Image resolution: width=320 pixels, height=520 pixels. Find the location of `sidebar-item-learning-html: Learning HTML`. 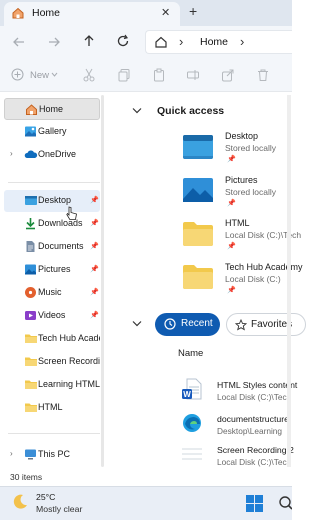

sidebar-item-learning-html: Learning HTML is located at coordinates (52, 385).